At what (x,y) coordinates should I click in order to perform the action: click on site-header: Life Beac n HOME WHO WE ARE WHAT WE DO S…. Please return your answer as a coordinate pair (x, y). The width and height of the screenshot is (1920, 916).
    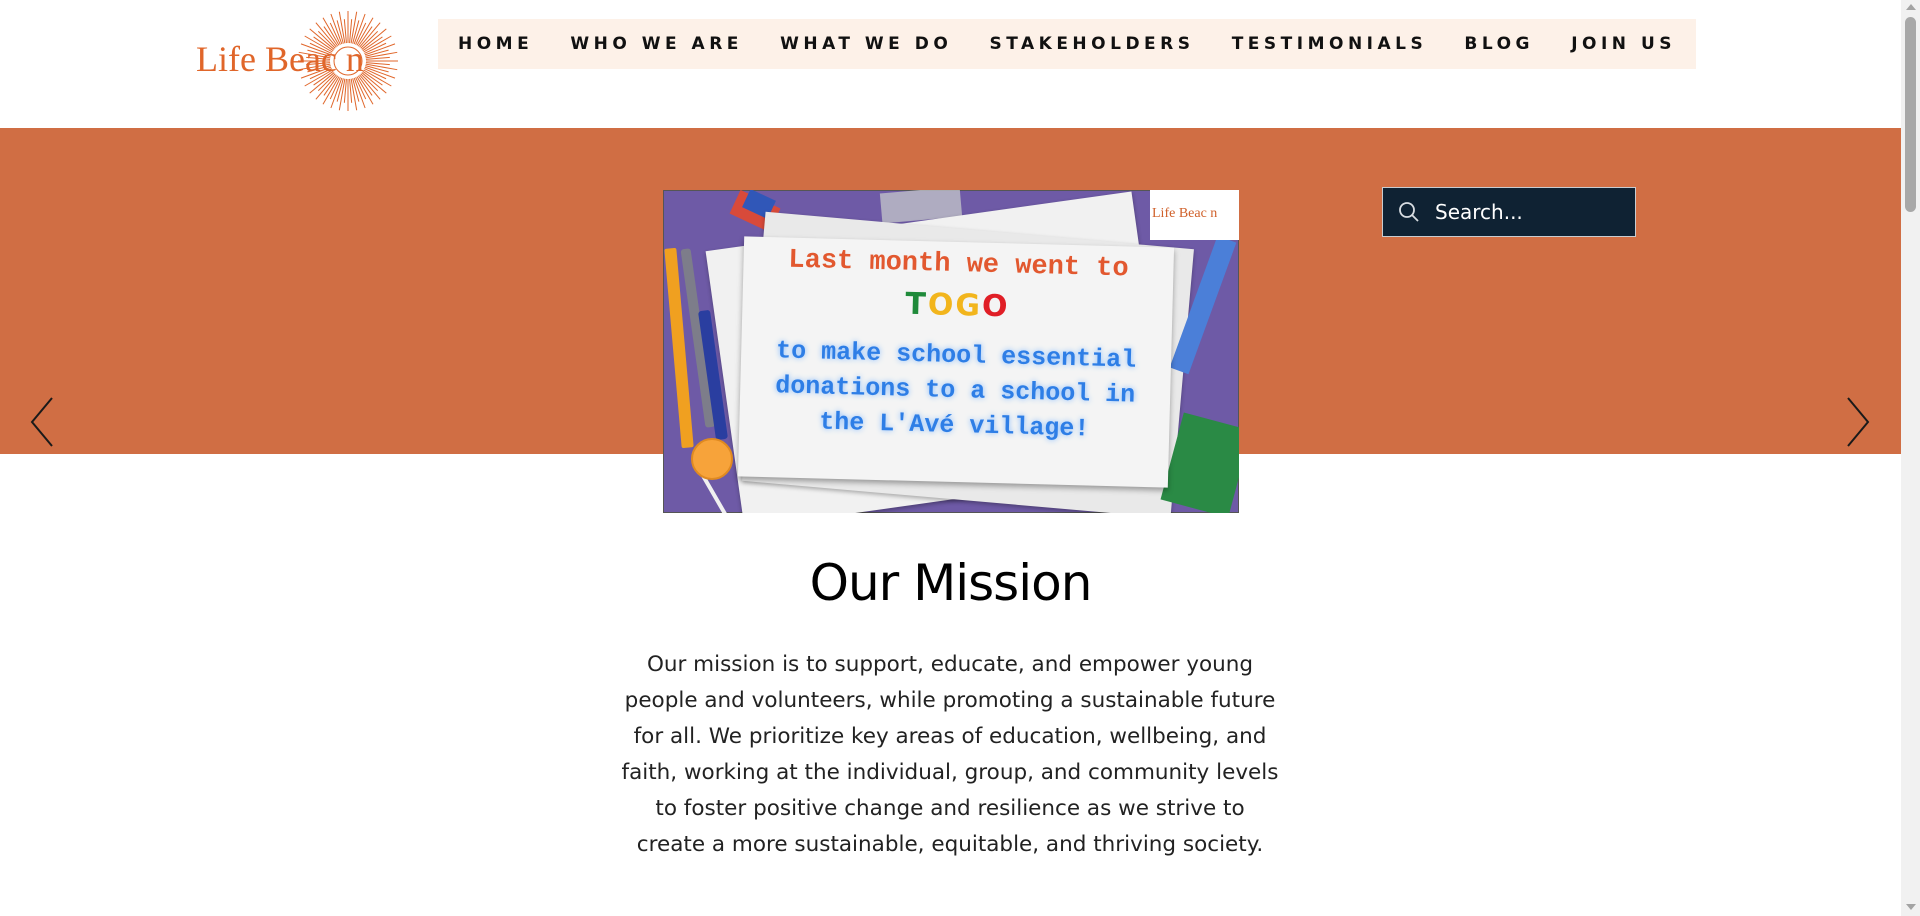
    Looking at the image, I should click on (950, 64).